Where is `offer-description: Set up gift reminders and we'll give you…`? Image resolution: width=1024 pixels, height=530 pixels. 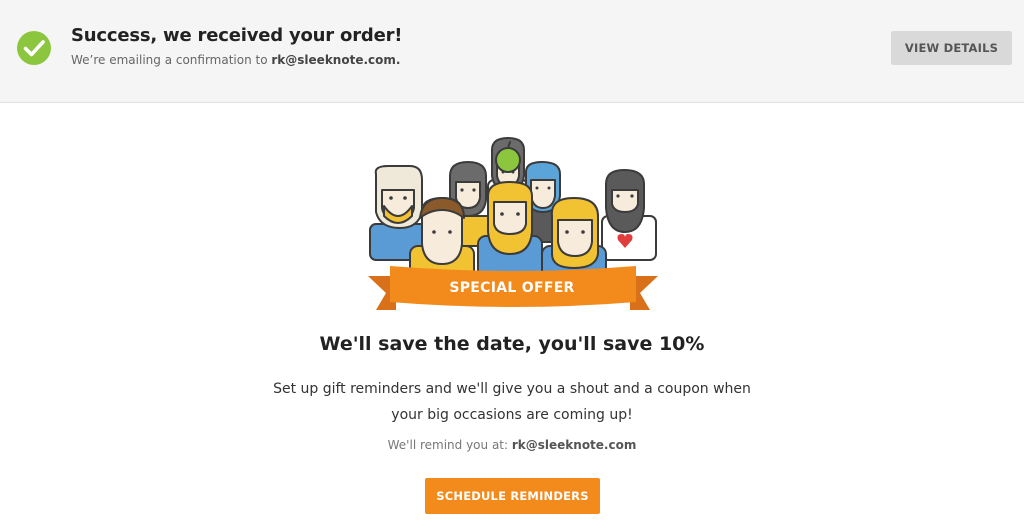 offer-description: Set up gift reminders and we'll give you… is located at coordinates (512, 402).